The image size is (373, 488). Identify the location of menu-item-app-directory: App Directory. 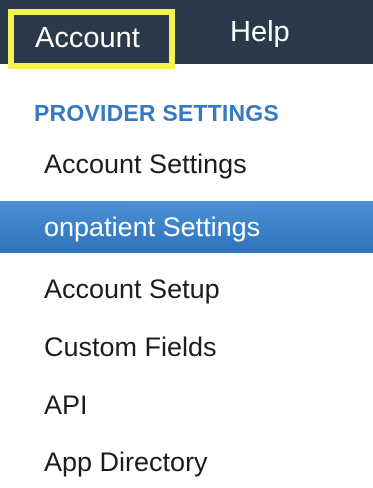
(186, 462).